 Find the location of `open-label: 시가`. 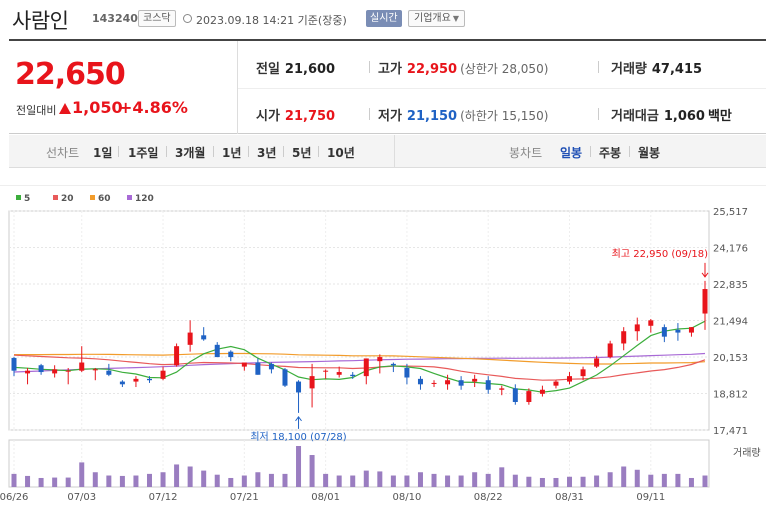

open-label: 시가 is located at coordinates (268, 116).